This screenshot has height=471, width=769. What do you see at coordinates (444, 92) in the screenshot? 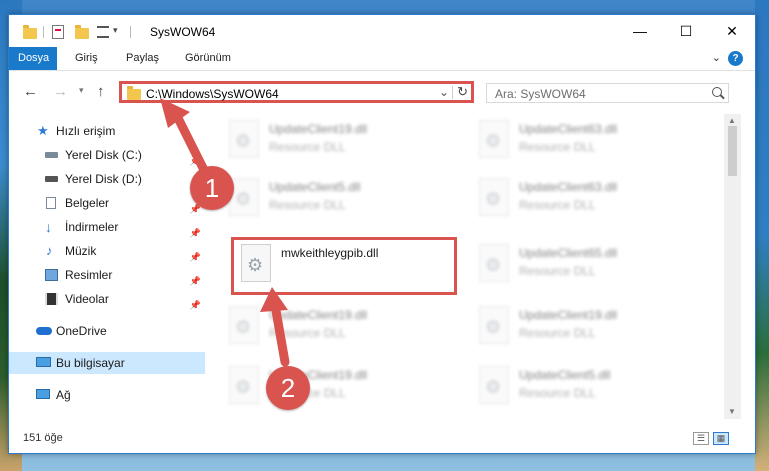
I see `address-dropdown-icon: ⌄` at bounding box center [444, 92].